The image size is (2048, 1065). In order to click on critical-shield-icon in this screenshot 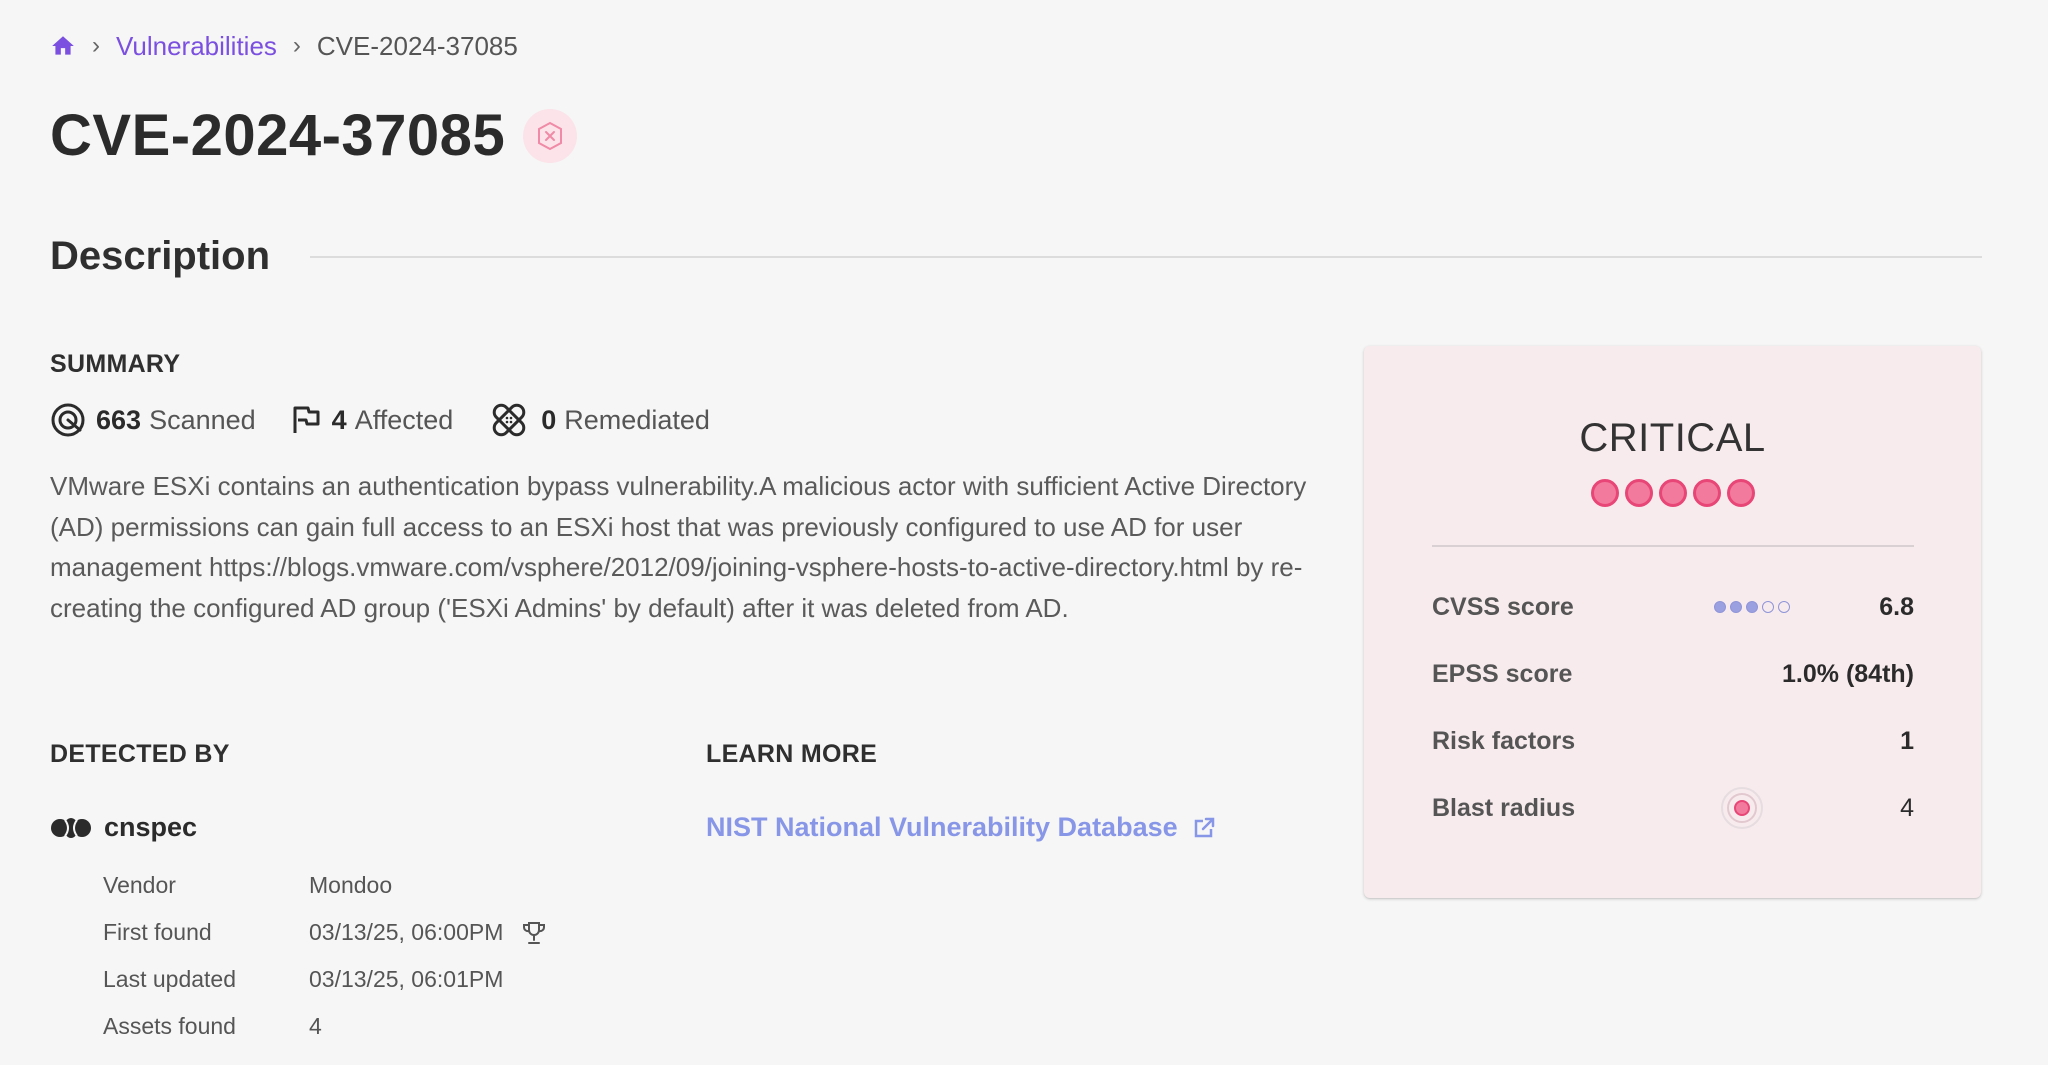, I will do `click(550, 135)`.